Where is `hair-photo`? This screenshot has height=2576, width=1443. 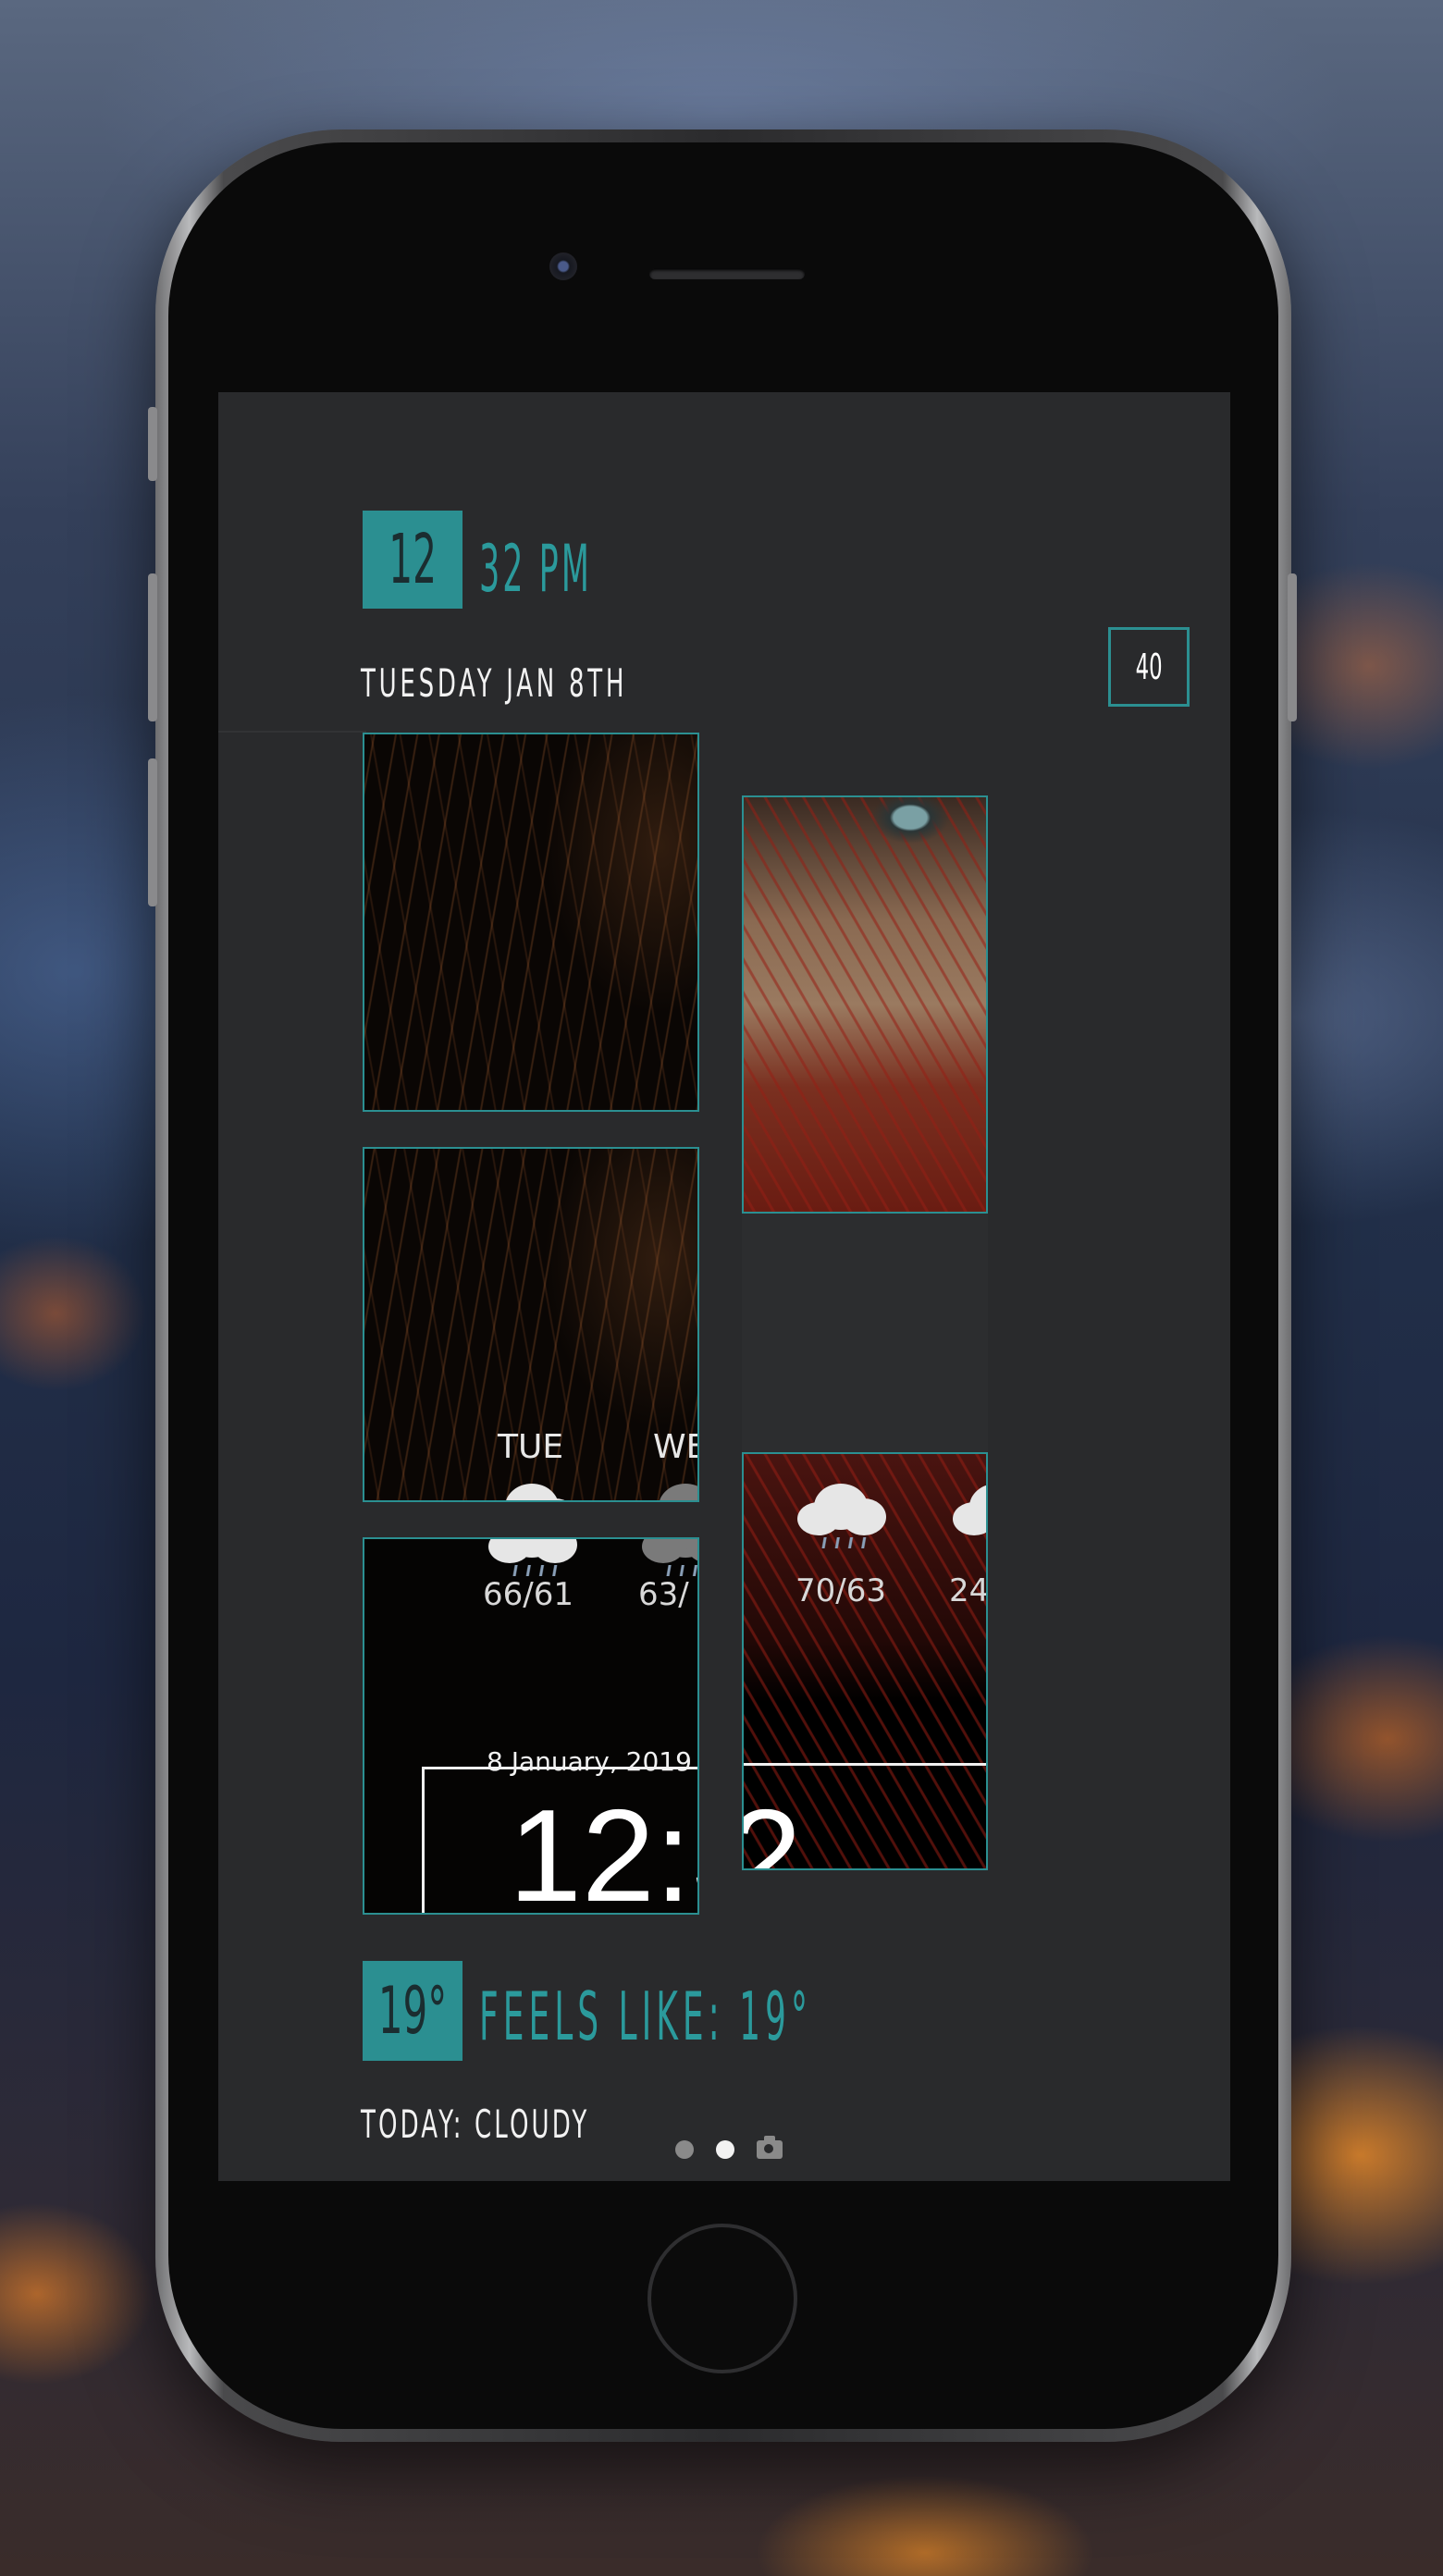 hair-photo is located at coordinates (530, 922).